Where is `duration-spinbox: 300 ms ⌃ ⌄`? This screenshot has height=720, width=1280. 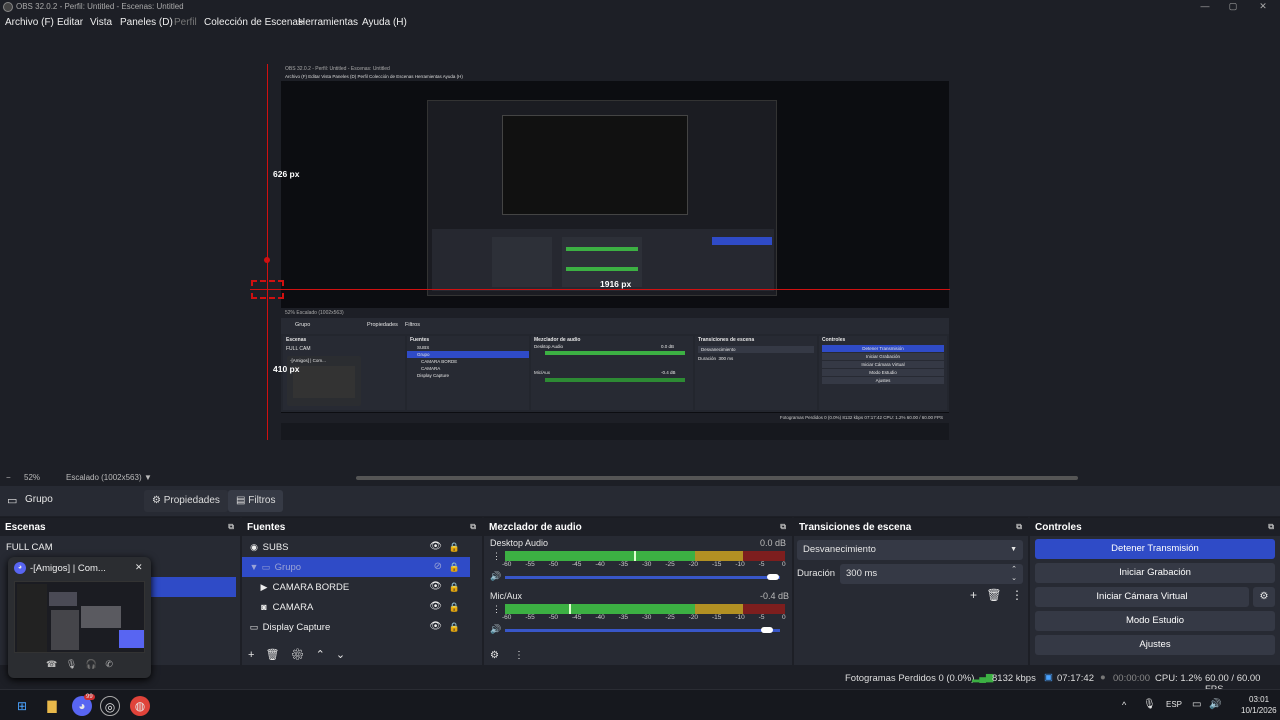
duration-spinbox: 300 ms ⌃ ⌄ is located at coordinates (931, 574).